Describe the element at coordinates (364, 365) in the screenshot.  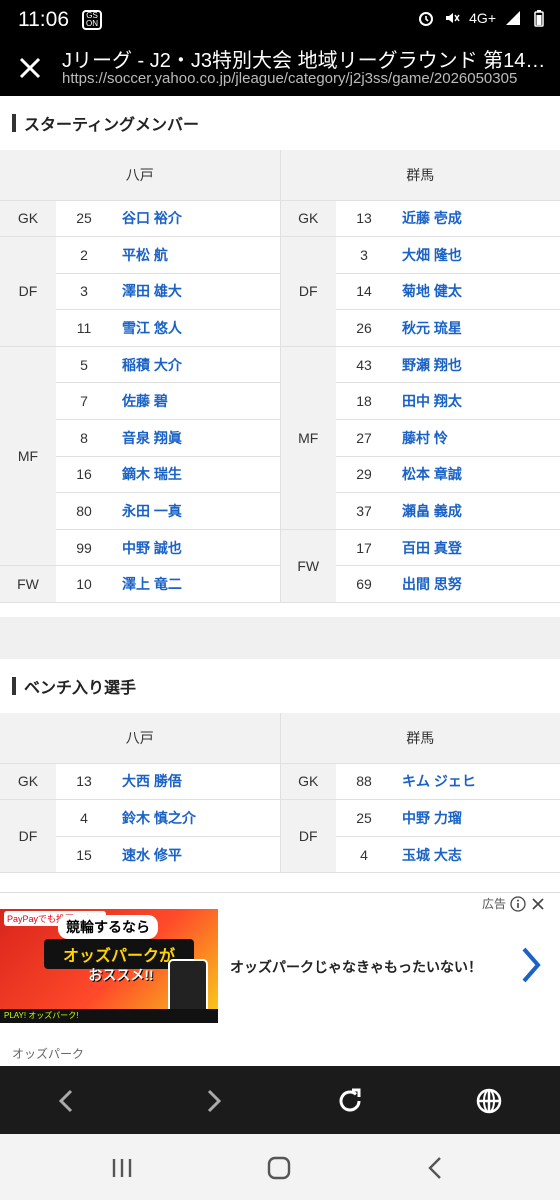
I see `jersey-number: 43` at that location.